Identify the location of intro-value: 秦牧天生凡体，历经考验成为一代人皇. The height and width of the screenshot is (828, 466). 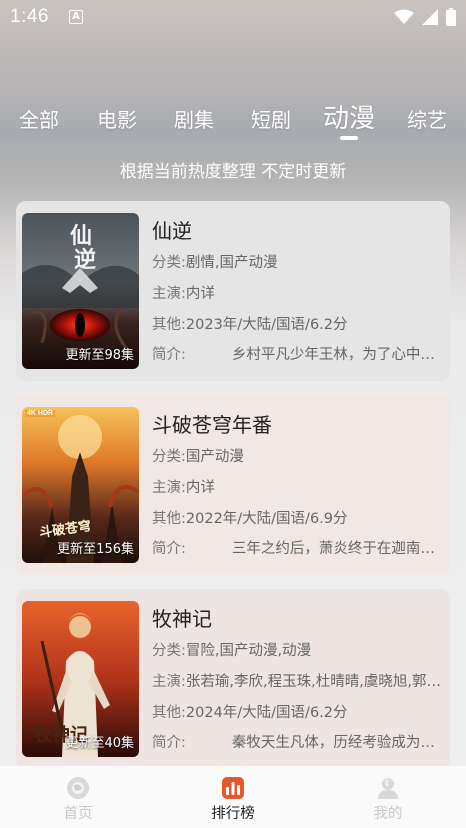
(339, 743).